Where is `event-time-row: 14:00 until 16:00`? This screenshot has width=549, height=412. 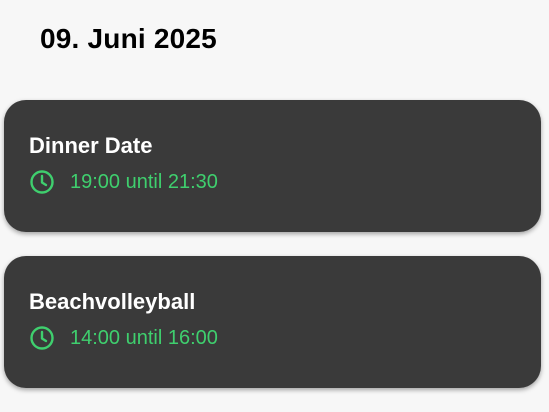 event-time-row: 14:00 until 16:00 is located at coordinates (123, 338).